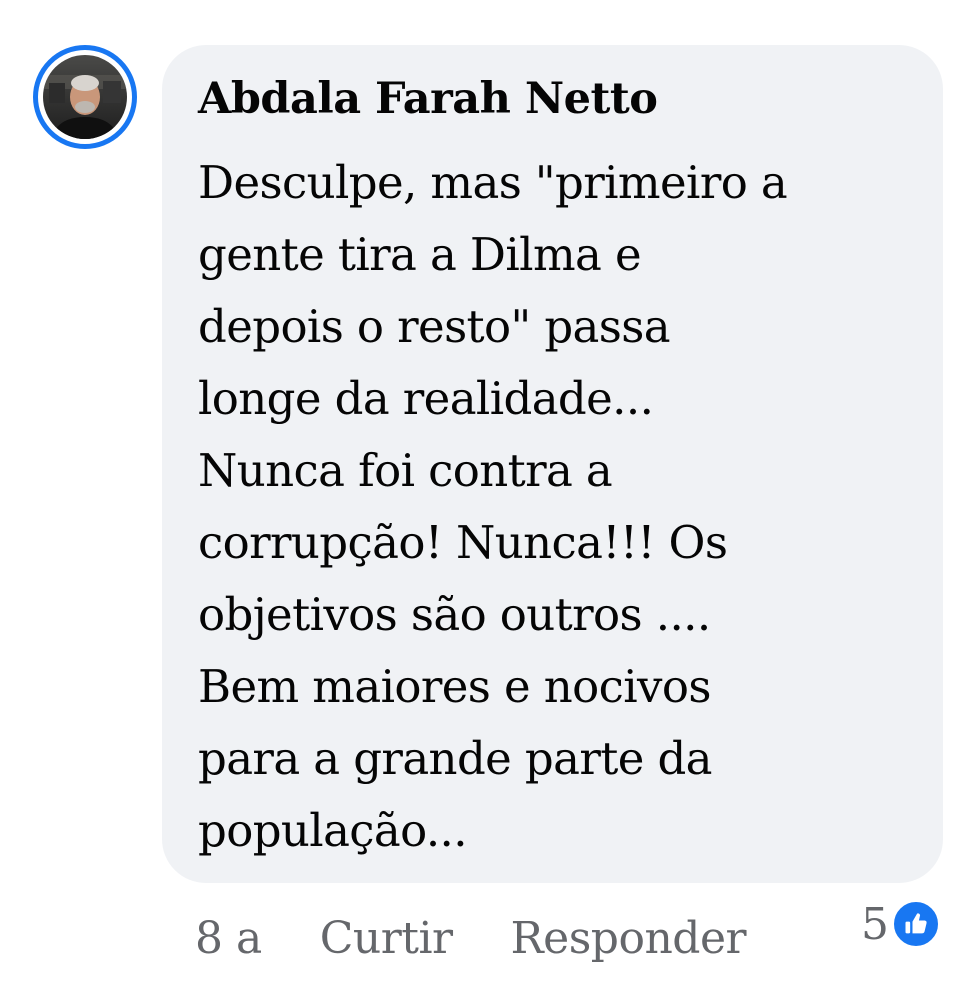  What do you see at coordinates (629, 938) in the screenshot?
I see `reply-button: Responder` at bounding box center [629, 938].